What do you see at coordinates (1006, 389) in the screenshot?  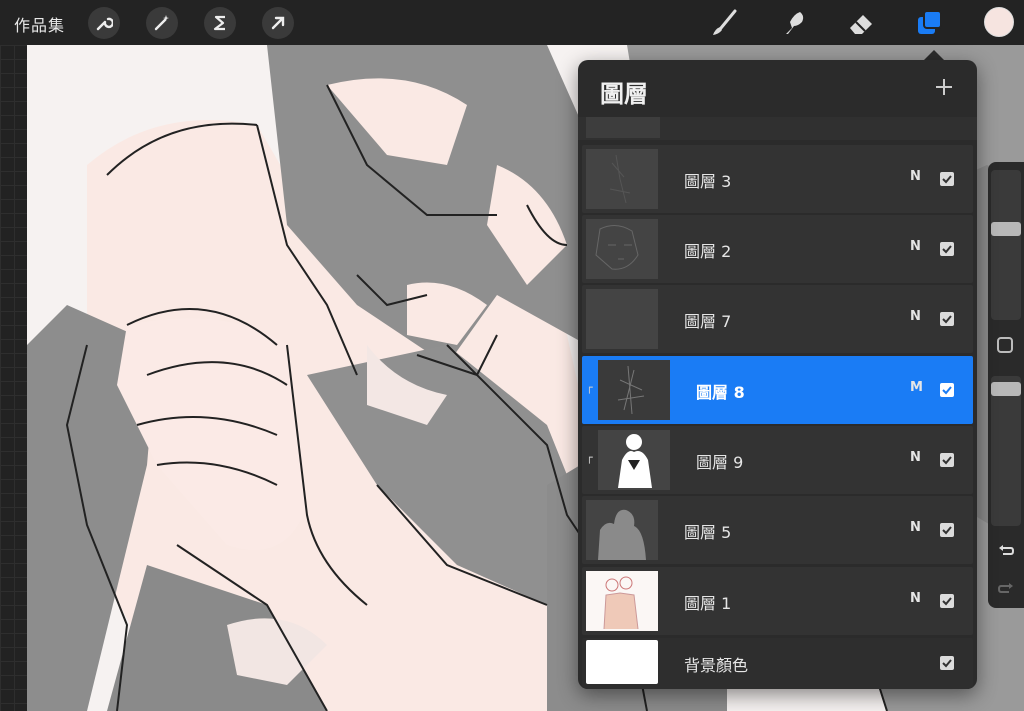 I see `opacity-thumb` at bounding box center [1006, 389].